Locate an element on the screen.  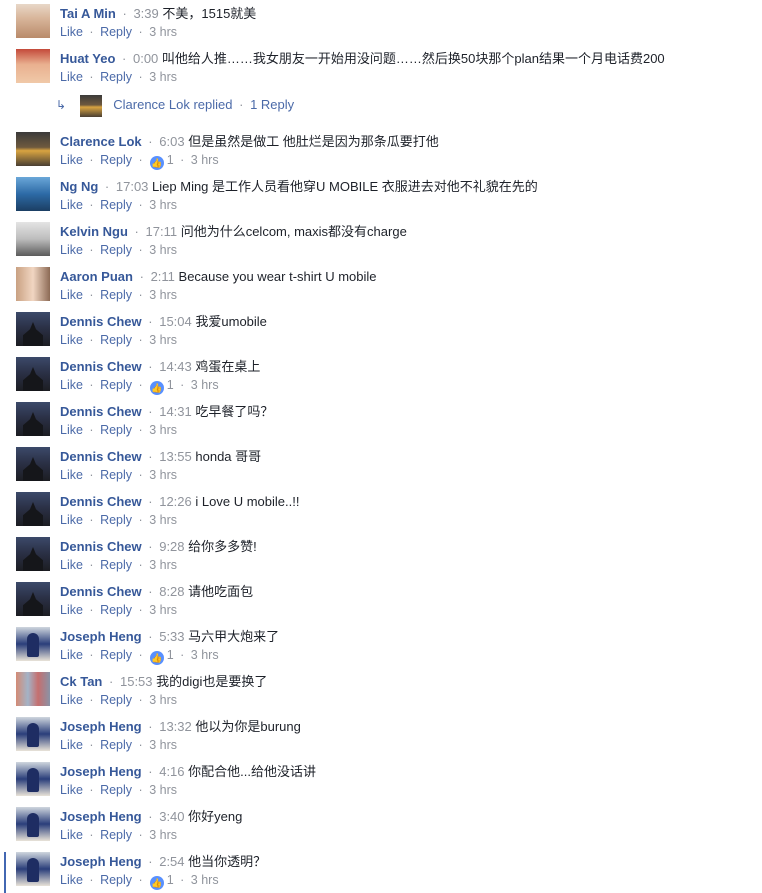
comment-author: Aaron Puan is located at coordinates (96, 276).